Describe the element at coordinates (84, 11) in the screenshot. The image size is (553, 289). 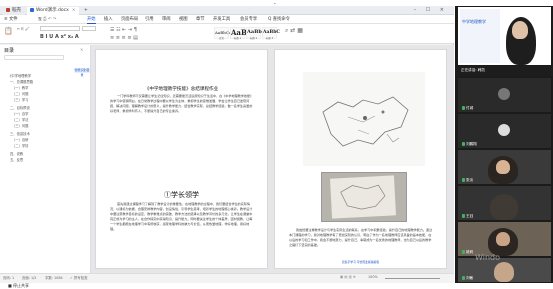
I see `new-tab-button: +` at that location.